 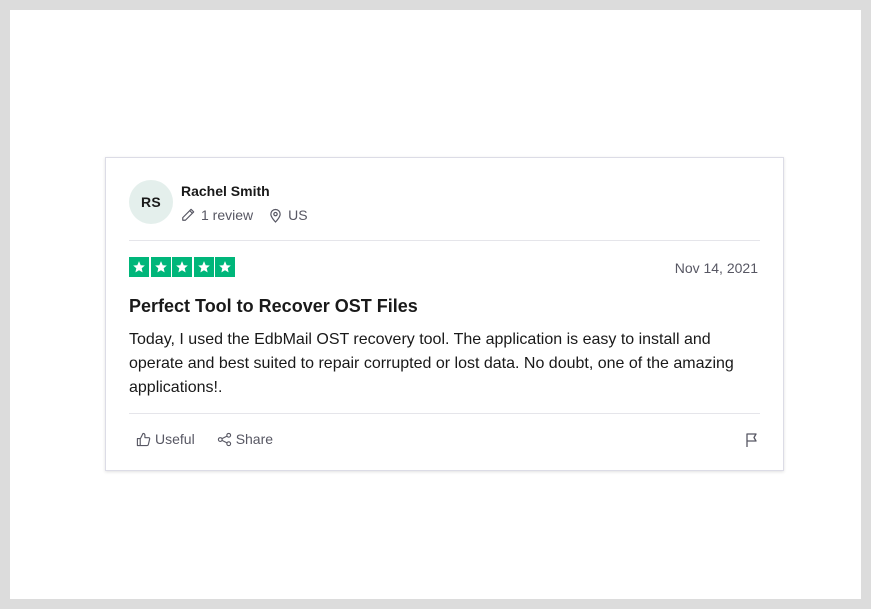 I want to click on share-button: Share, so click(x=245, y=439).